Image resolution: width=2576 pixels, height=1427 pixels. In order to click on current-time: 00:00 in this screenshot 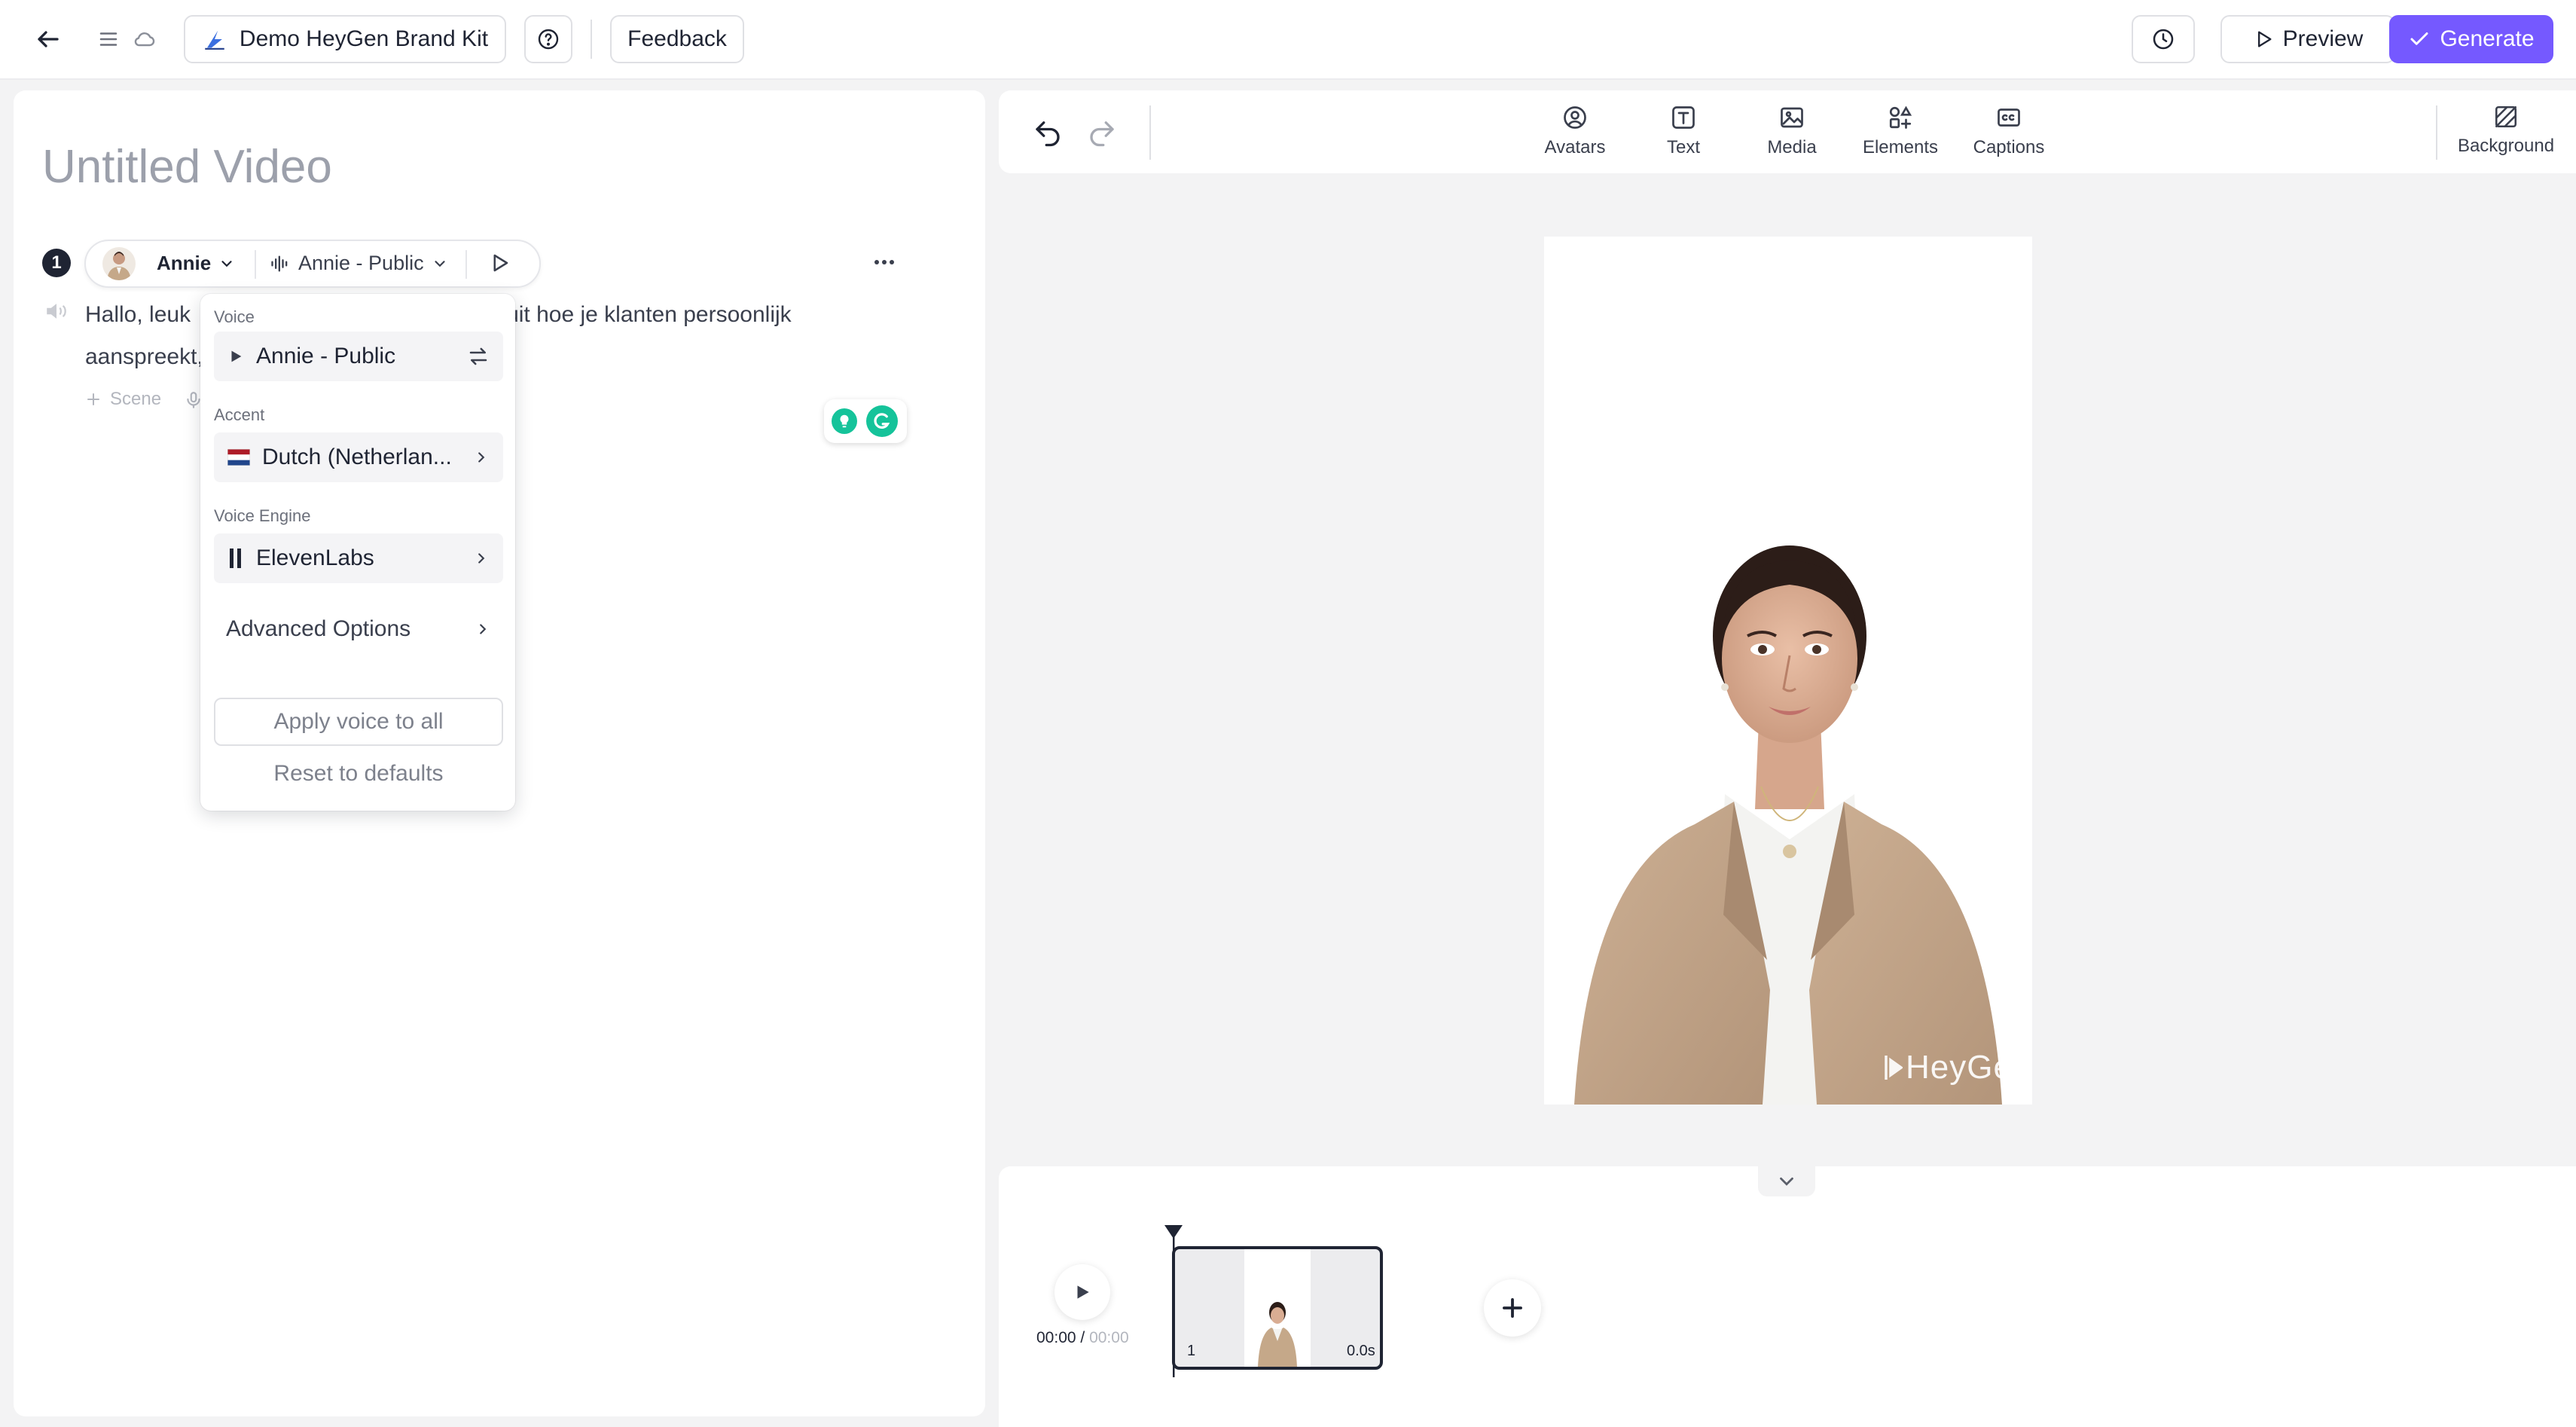, I will do `click(1056, 1337)`.